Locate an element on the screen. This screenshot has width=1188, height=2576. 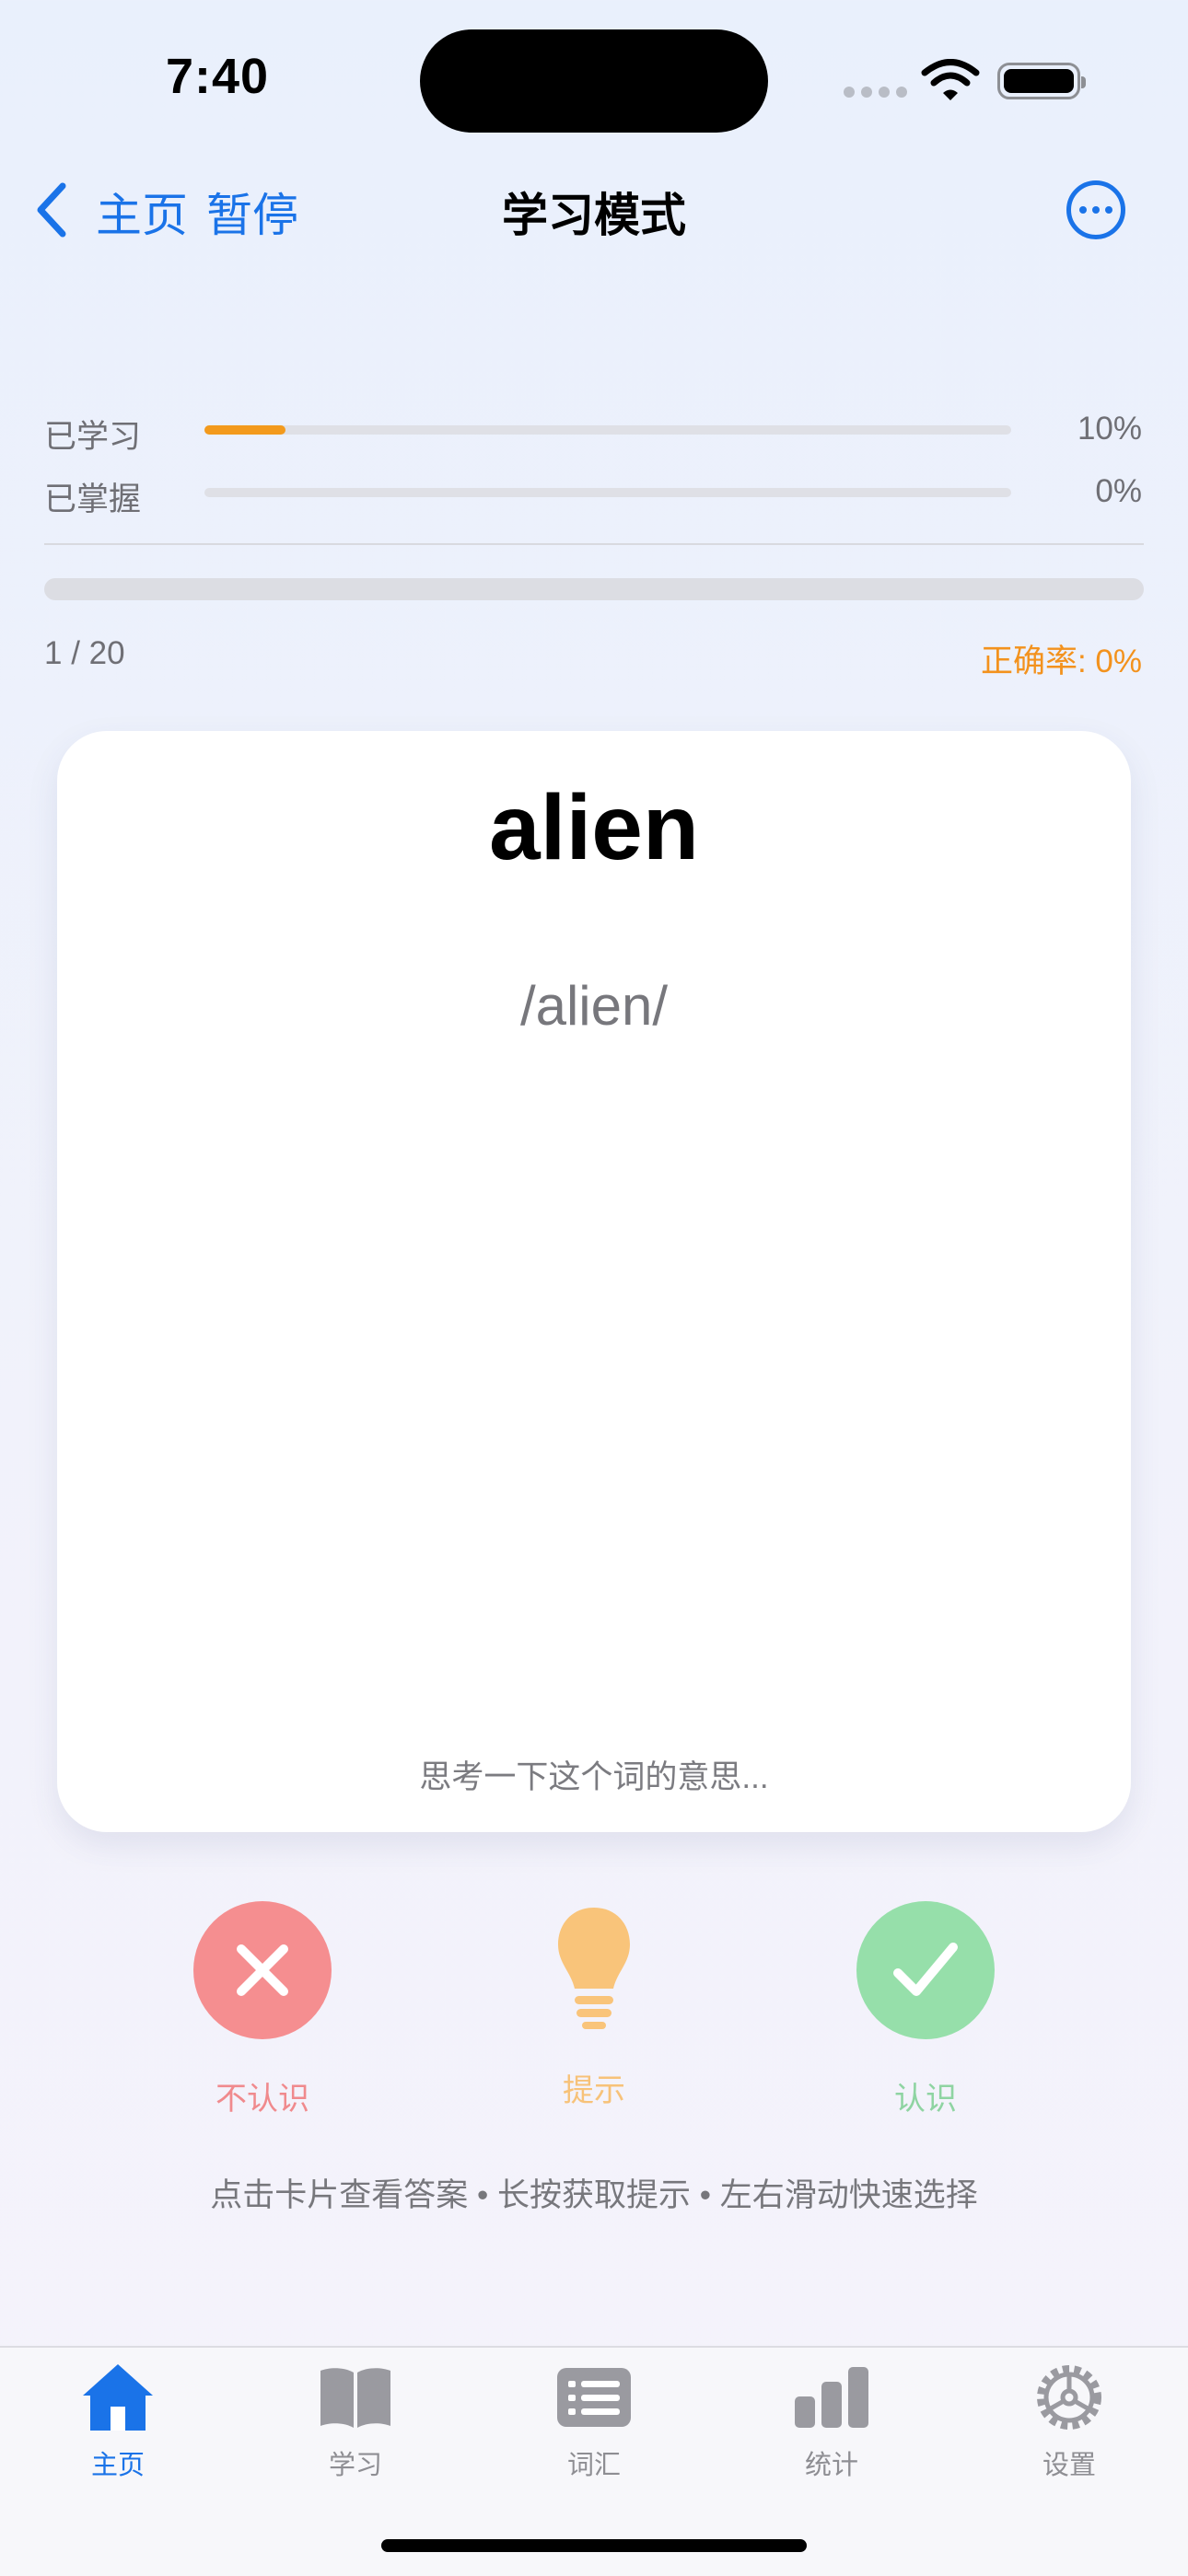
known-button is located at coordinates (925, 1970).